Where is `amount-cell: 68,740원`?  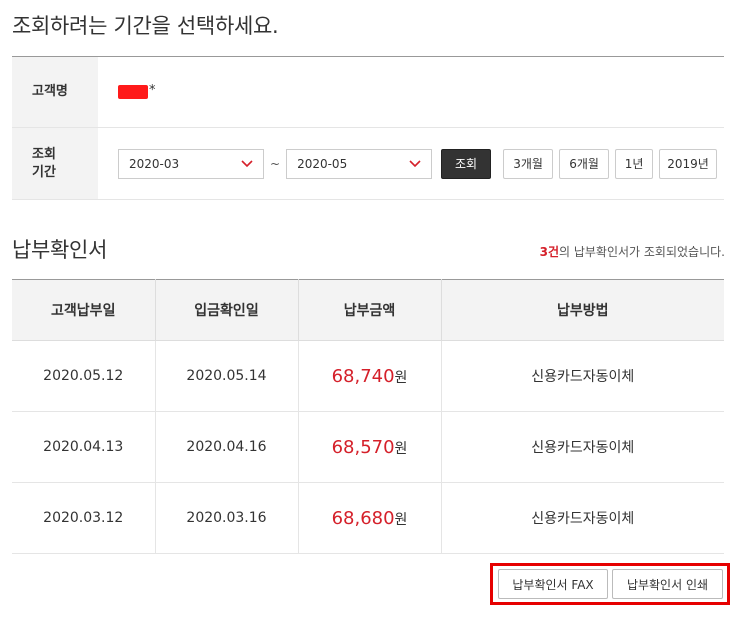 amount-cell: 68,740원 is located at coordinates (370, 376).